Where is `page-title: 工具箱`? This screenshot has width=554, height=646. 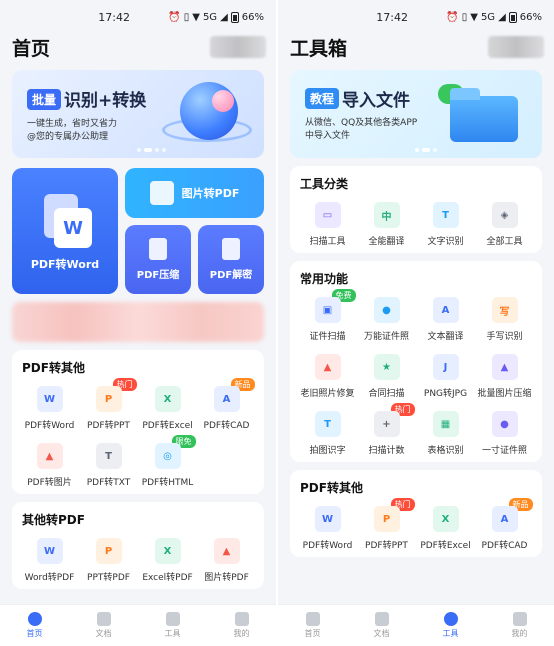
page-title: 工具箱 is located at coordinates (319, 48).